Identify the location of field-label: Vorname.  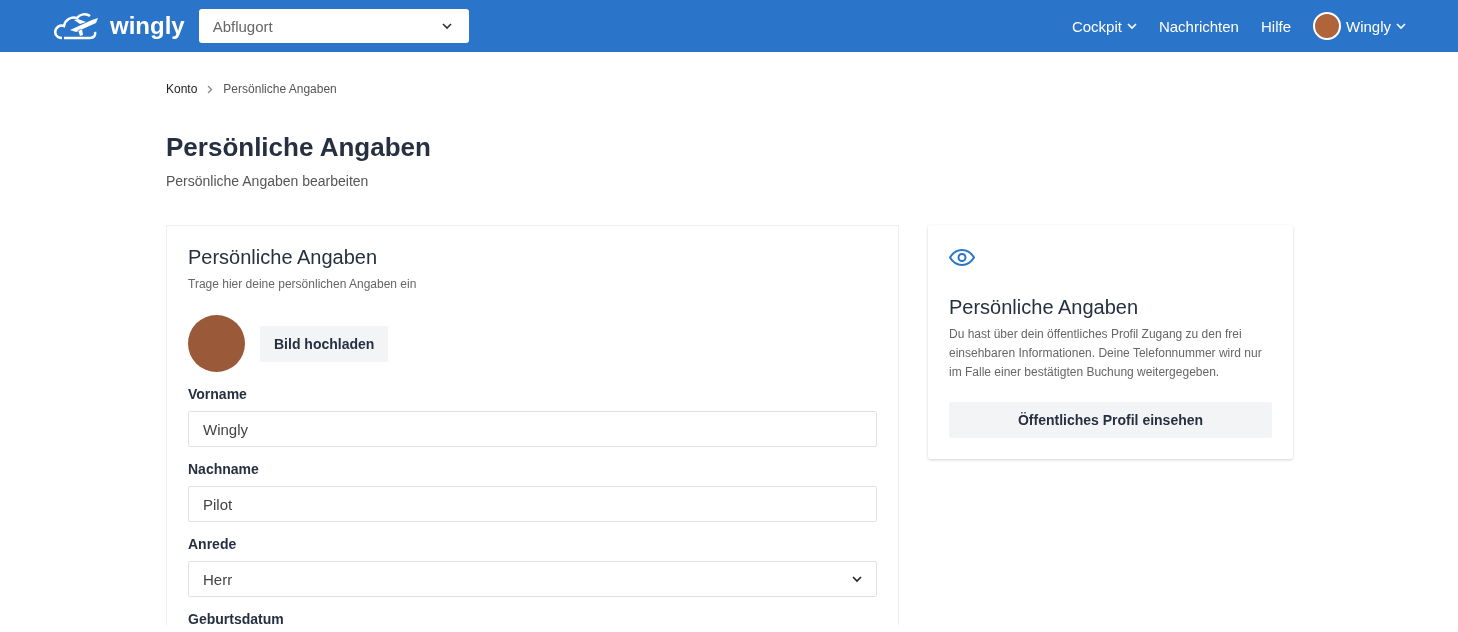
(218, 394).